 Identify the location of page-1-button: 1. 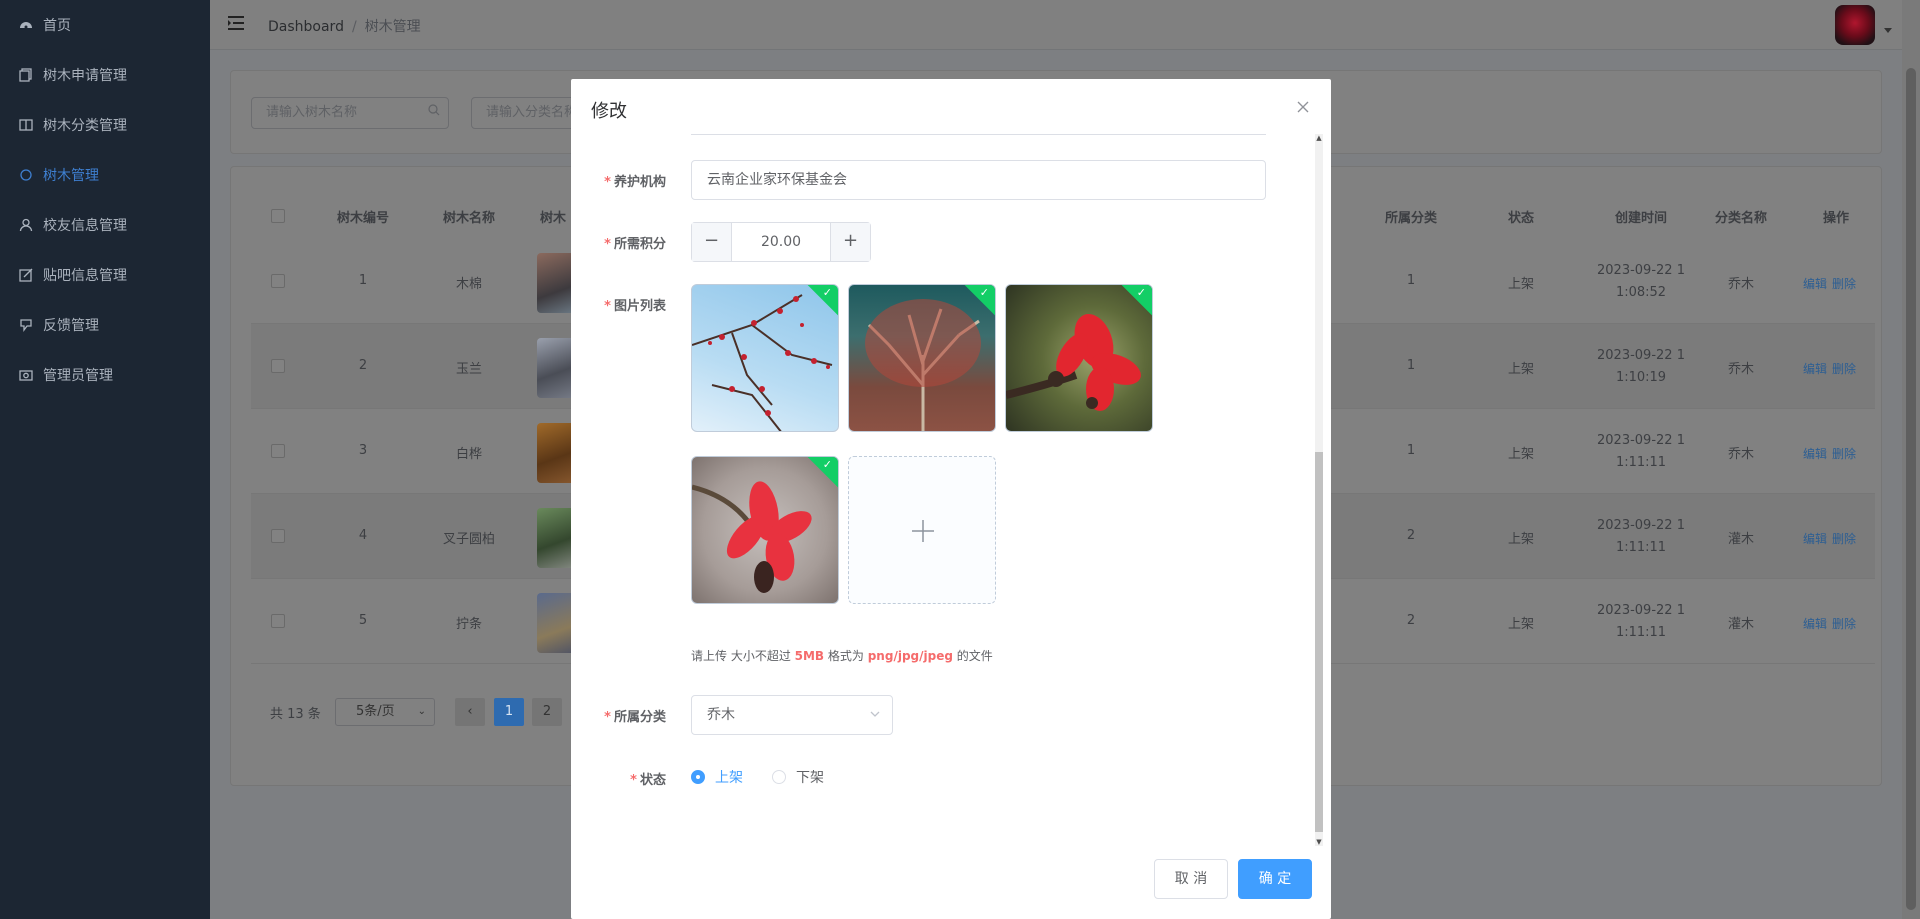
(509, 712).